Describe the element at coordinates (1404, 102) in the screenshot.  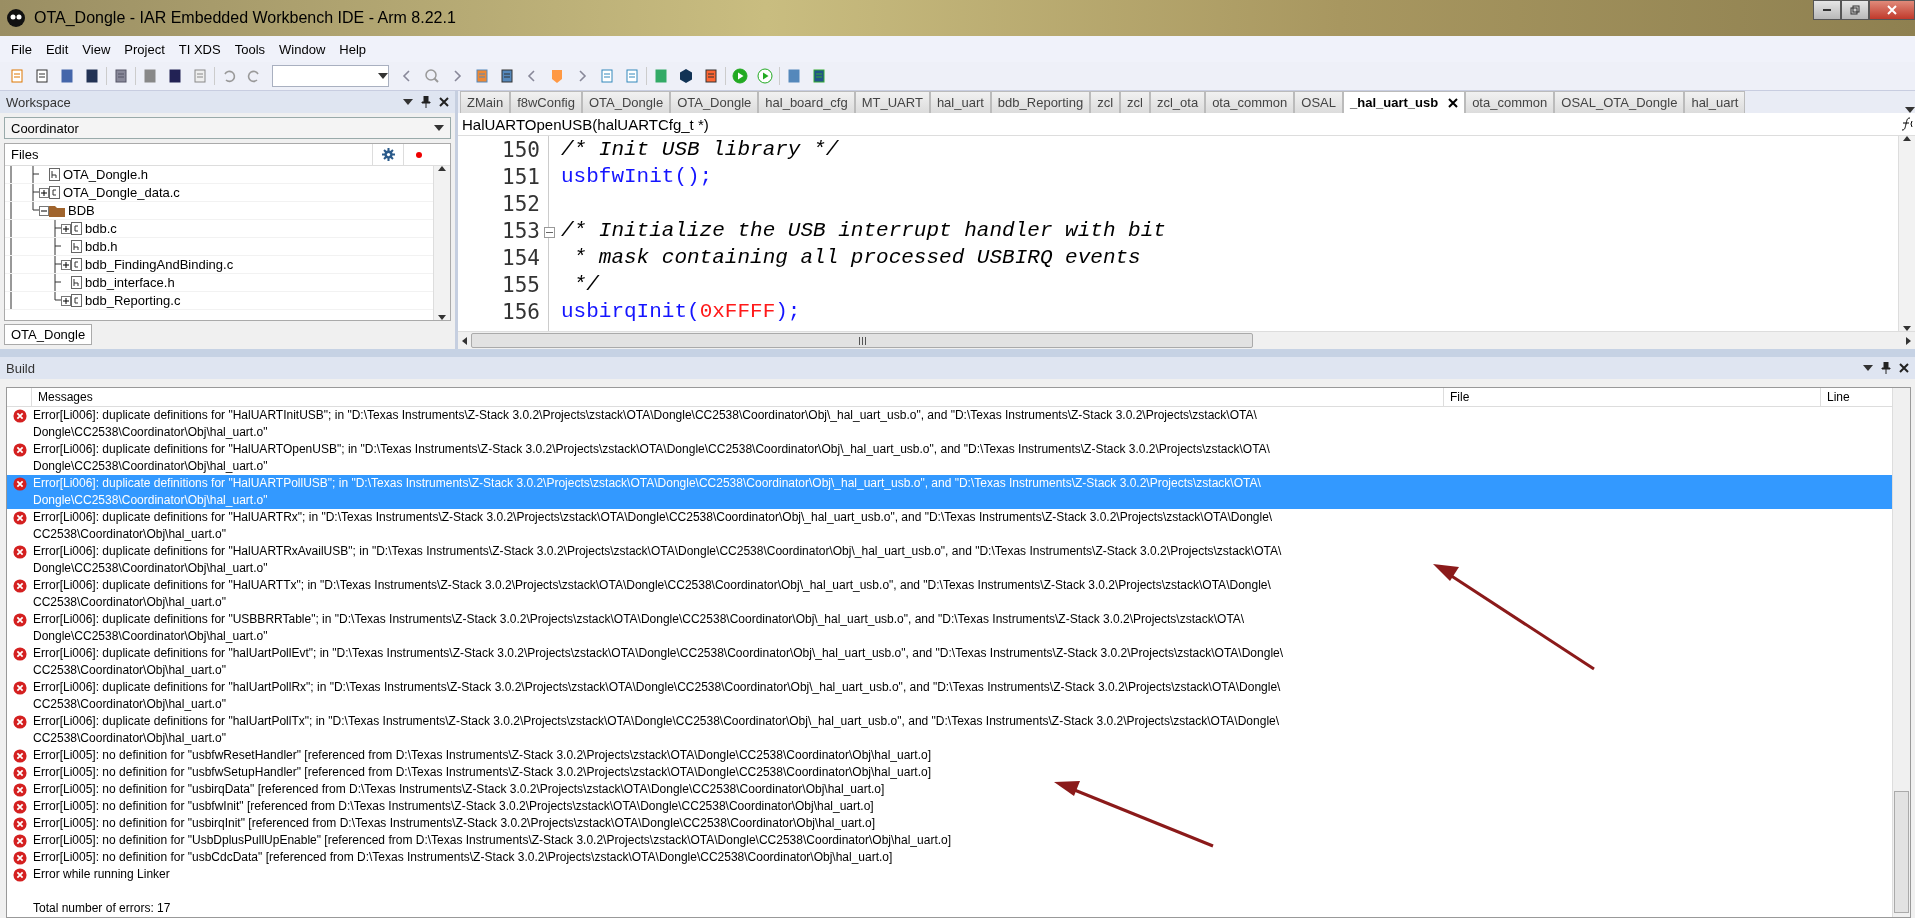
I see `file-tab: _hal_uart_usb` at that location.